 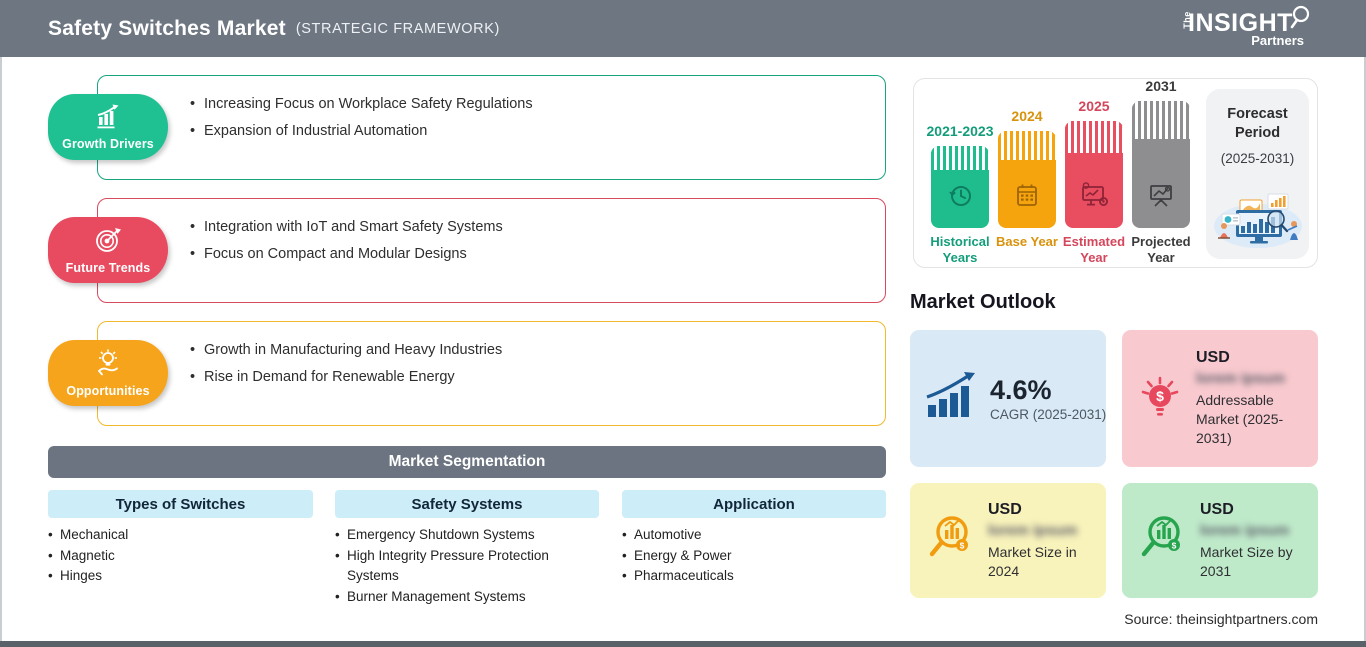 What do you see at coordinates (754, 535) in the screenshot?
I see `list-item: Automotive` at bounding box center [754, 535].